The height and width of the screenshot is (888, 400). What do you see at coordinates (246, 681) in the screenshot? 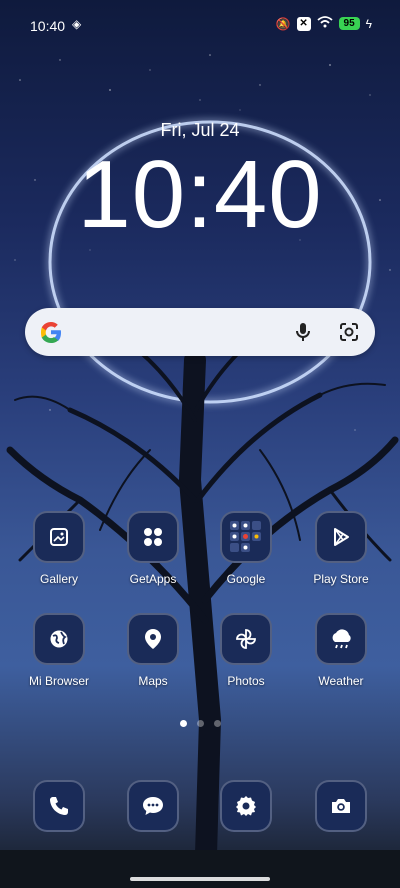
I see `app-label: Photos` at bounding box center [246, 681].